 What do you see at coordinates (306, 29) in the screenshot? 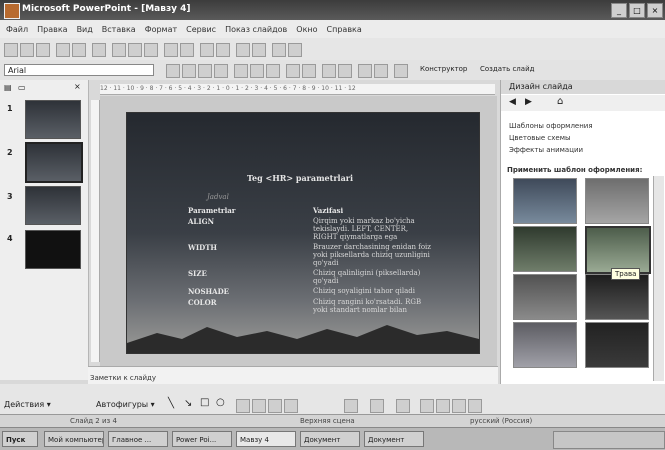
I see `menu-window: Окно` at bounding box center [306, 29].